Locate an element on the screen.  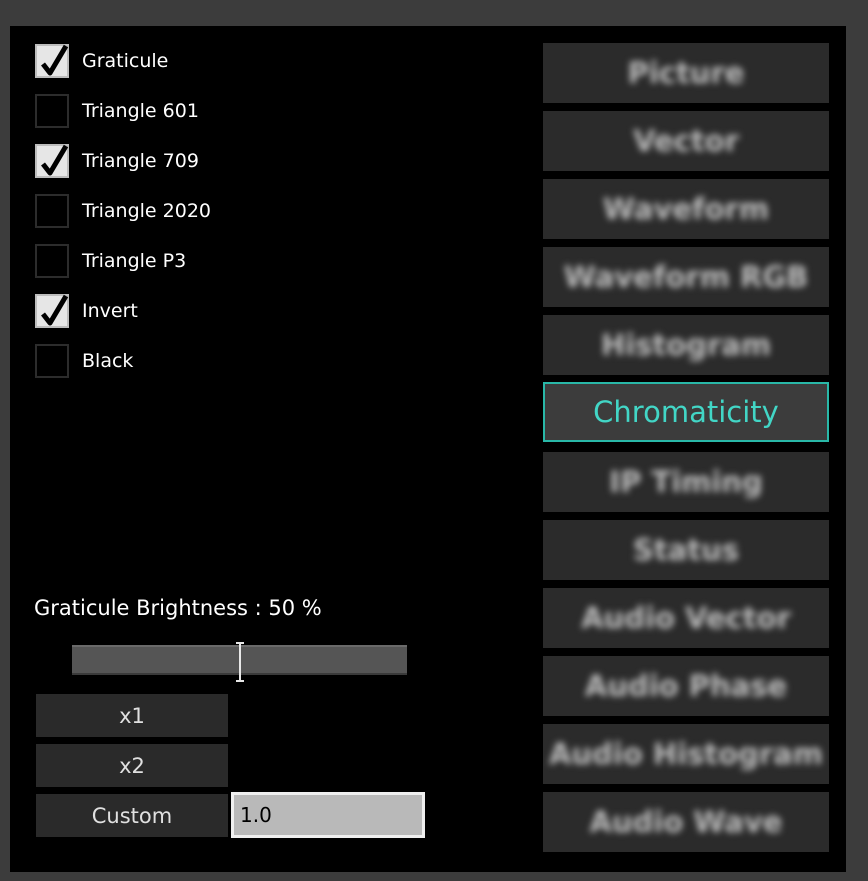
view-button-label: Vector is located at coordinates (686, 141).